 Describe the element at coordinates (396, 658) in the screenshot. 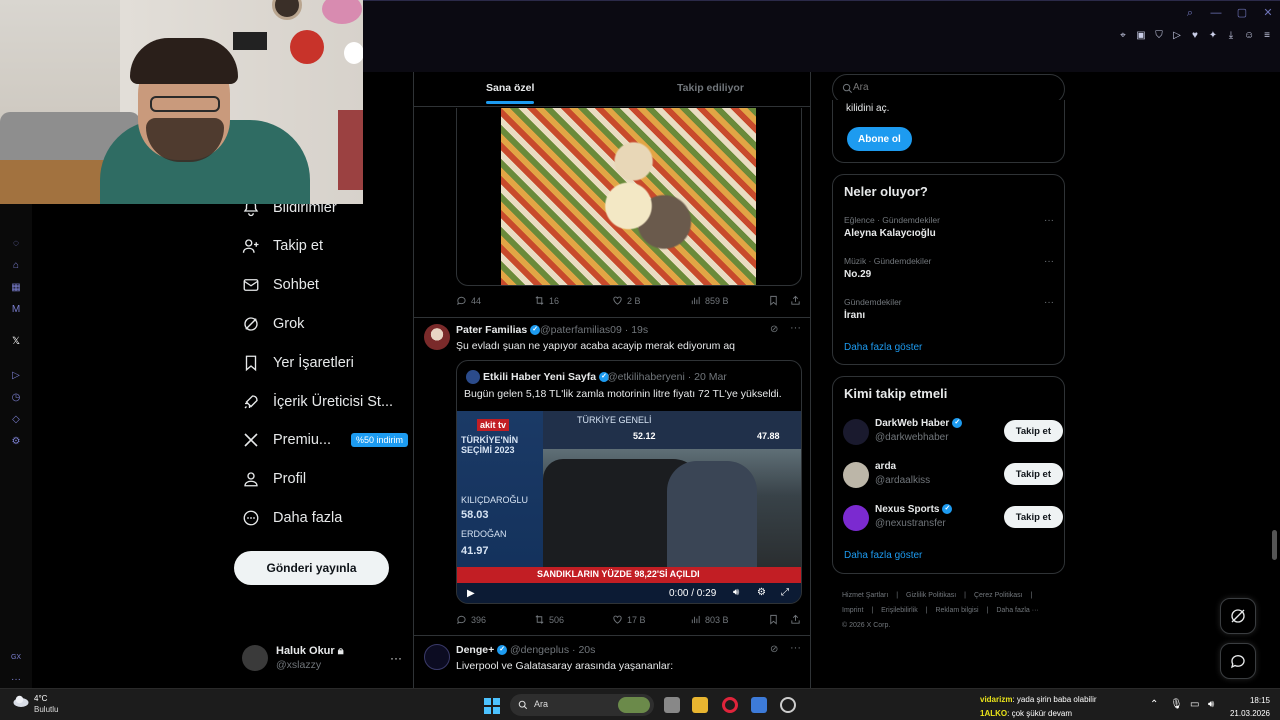

I see `account-more-icon: ···` at that location.